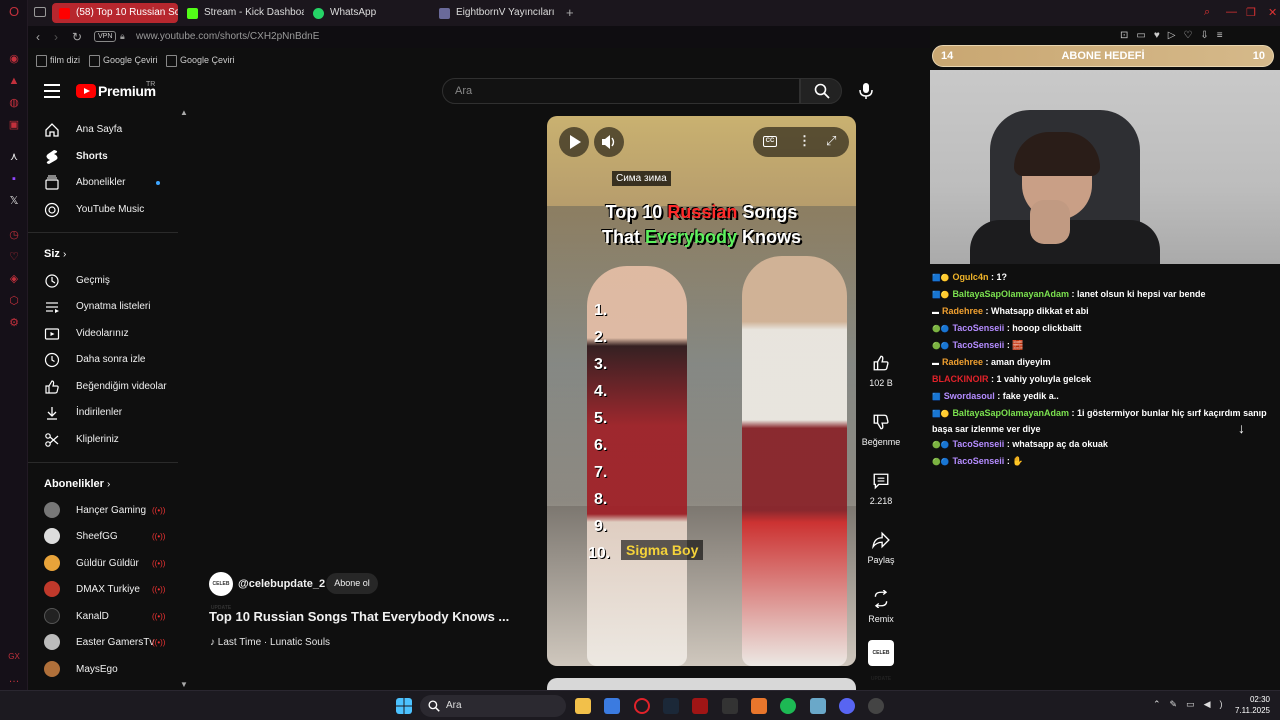 This screenshot has width=1280, height=720. I want to click on sidebar-item-subscriptions: Abonelikler, so click(103, 183).